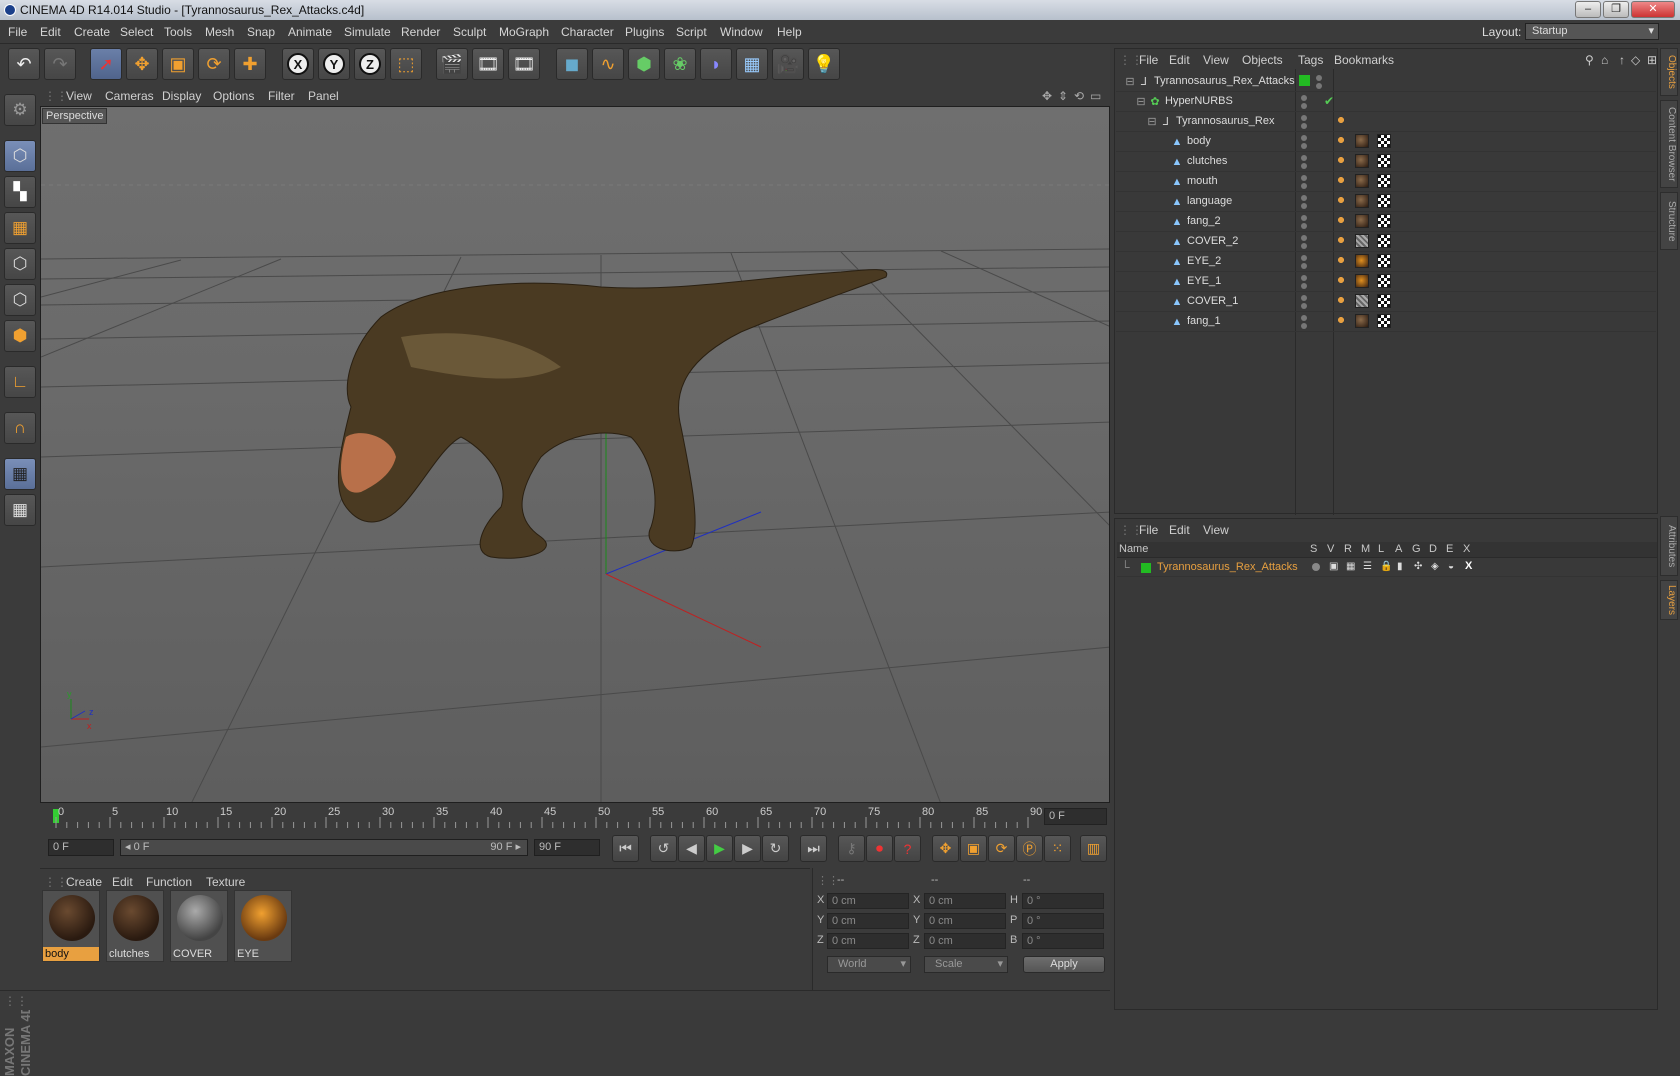 The image size is (1680, 1076). What do you see at coordinates (524, 32) in the screenshot?
I see `menu-mograph: MoGraph` at bounding box center [524, 32].